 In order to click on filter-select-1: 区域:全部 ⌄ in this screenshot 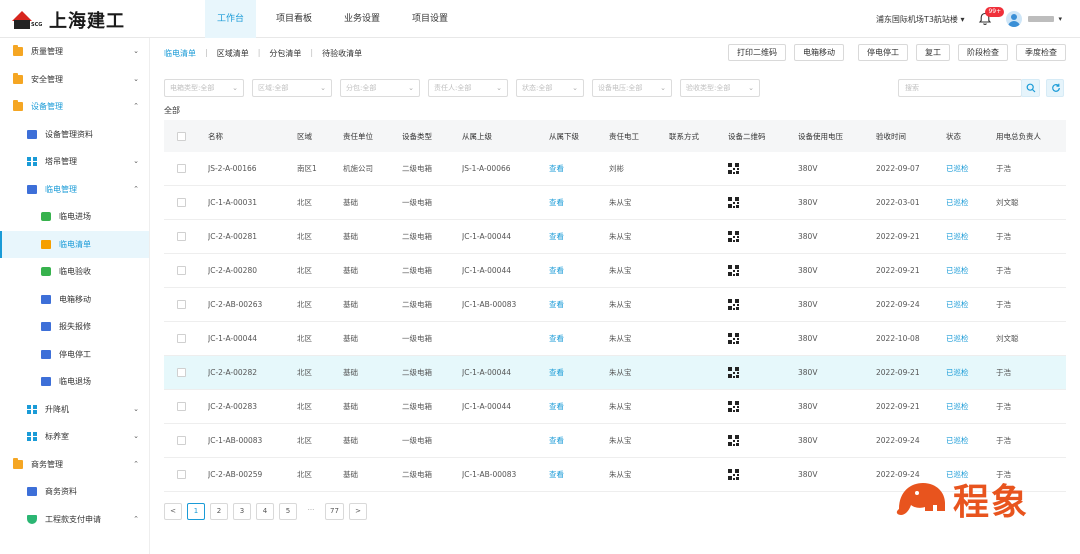, I will do `click(292, 88)`.